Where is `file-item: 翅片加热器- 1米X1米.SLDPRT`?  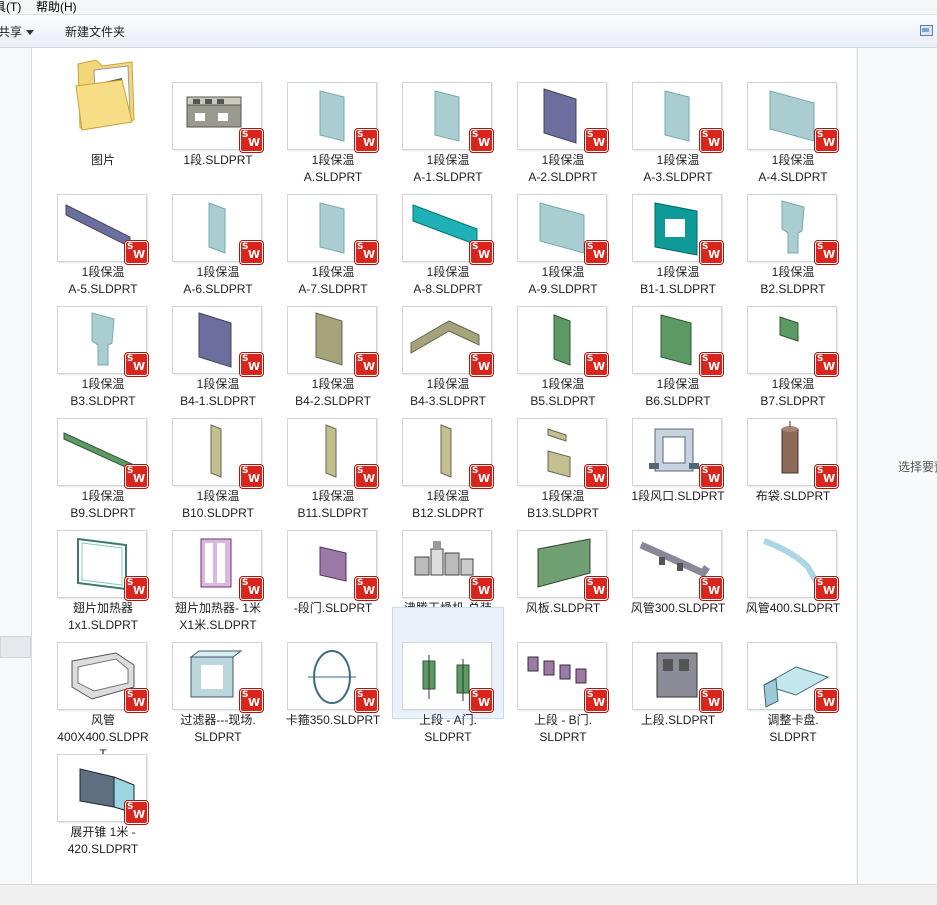
file-item: 翅片加热器- 1米X1米.SLDPRT is located at coordinates (218, 564).